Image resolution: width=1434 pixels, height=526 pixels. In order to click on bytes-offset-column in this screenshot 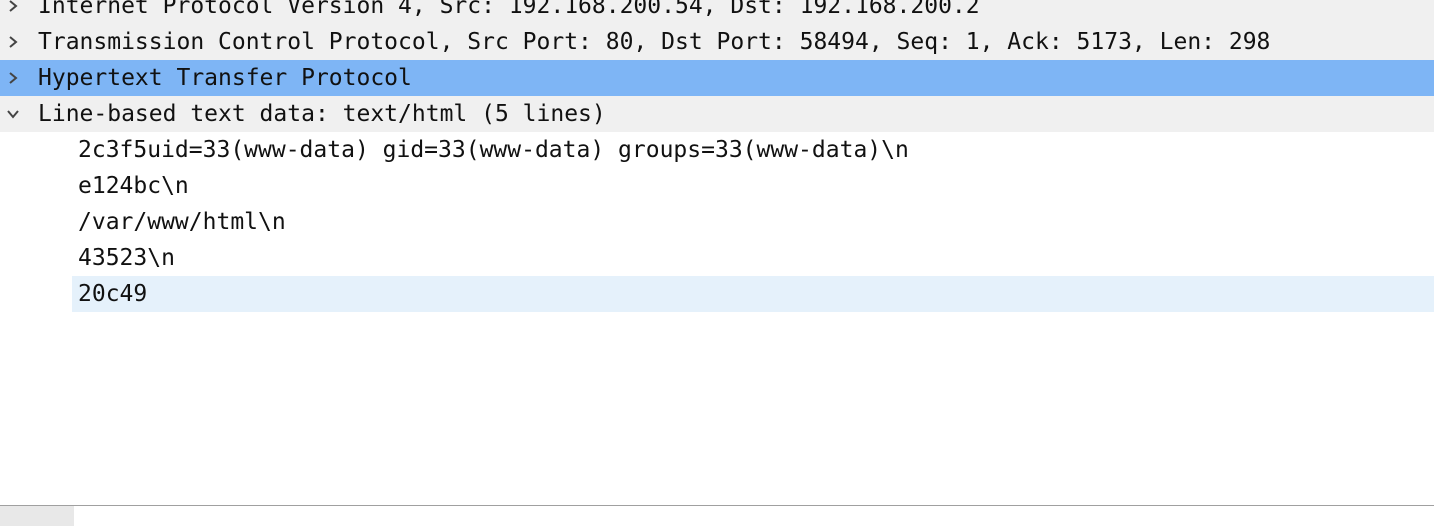, I will do `click(37, 516)`.